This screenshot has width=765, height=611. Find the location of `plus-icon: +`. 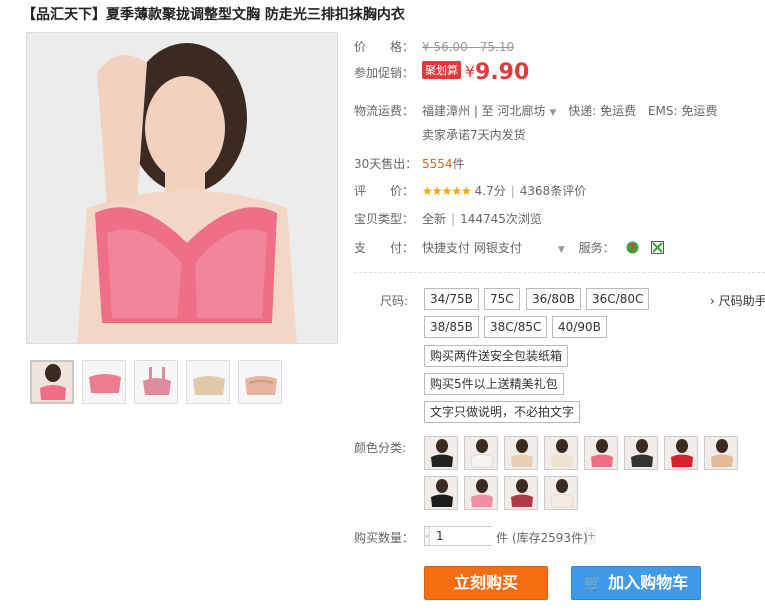

plus-icon: + is located at coordinates (591, 536).